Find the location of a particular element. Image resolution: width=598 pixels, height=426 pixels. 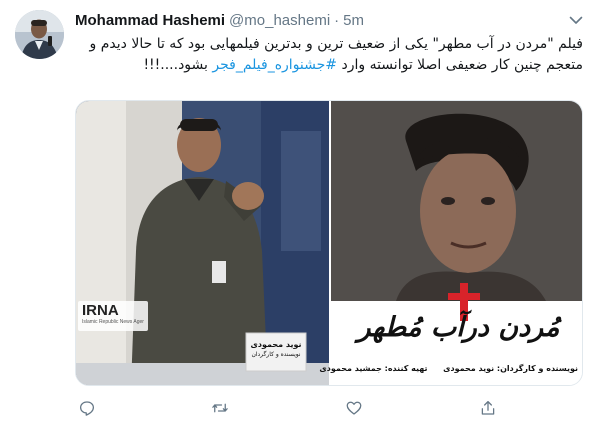

like-icon is located at coordinates (354, 408).